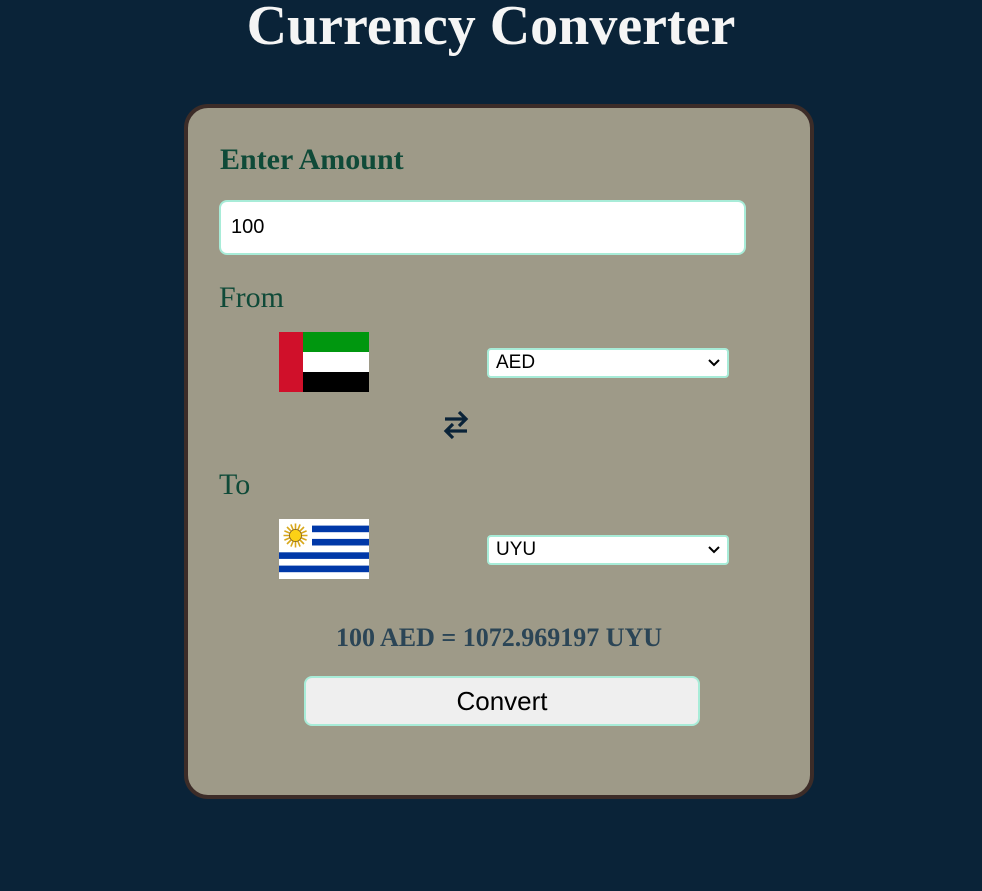  What do you see at coordinates (491, 28) in the screenshot?
I see `page-title: Currency Converter` at bounding box center [491, 28].